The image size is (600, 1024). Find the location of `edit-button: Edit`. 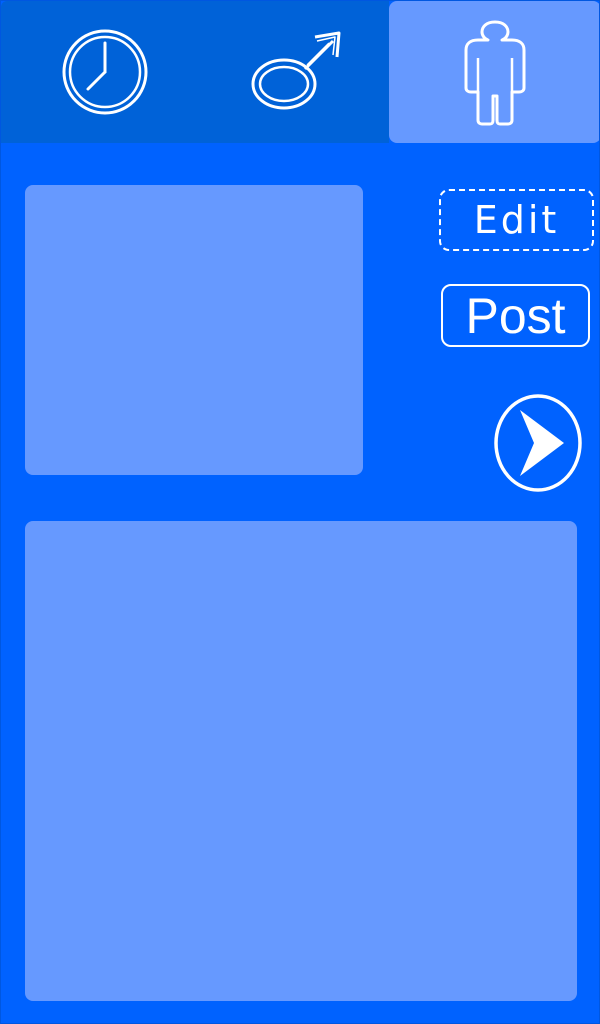

edit-button: Edit is located at coordinates (516, 220).